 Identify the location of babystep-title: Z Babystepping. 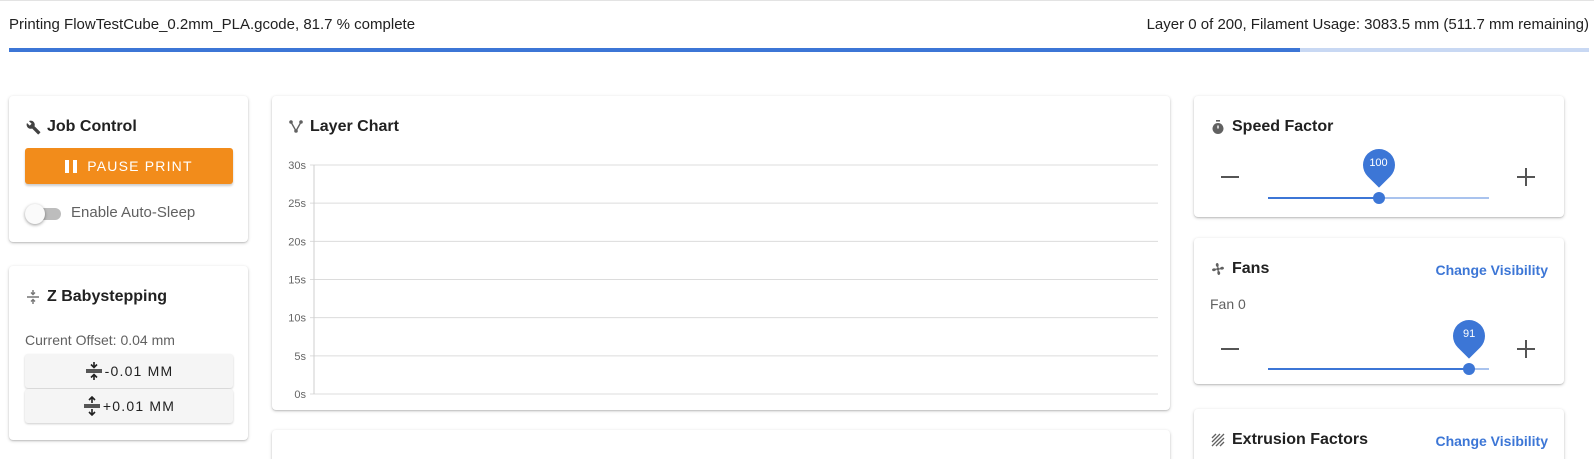
(107, 296).